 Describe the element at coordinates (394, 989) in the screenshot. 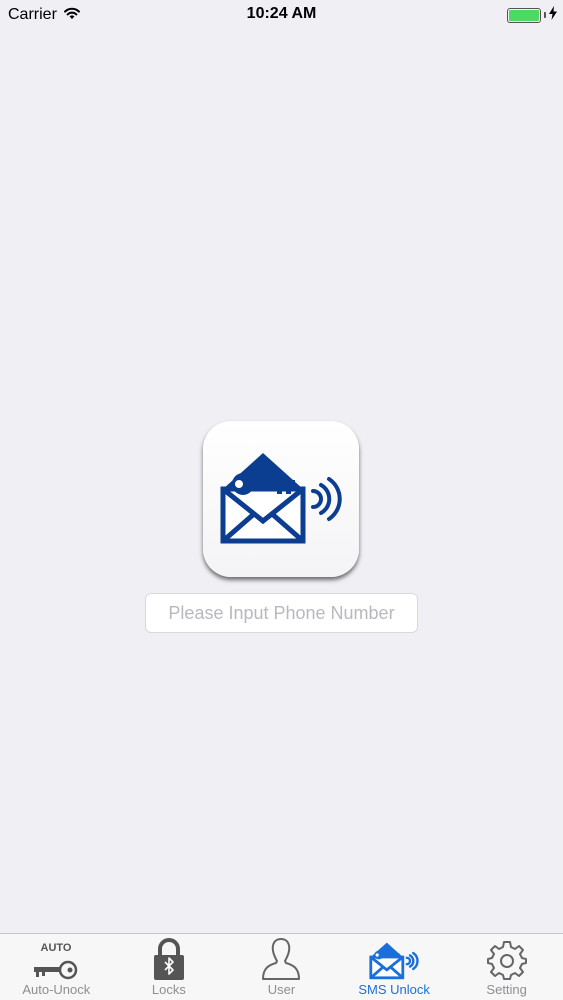

I see `tab-sms-unlock-label: SMS Unlock` at that location.